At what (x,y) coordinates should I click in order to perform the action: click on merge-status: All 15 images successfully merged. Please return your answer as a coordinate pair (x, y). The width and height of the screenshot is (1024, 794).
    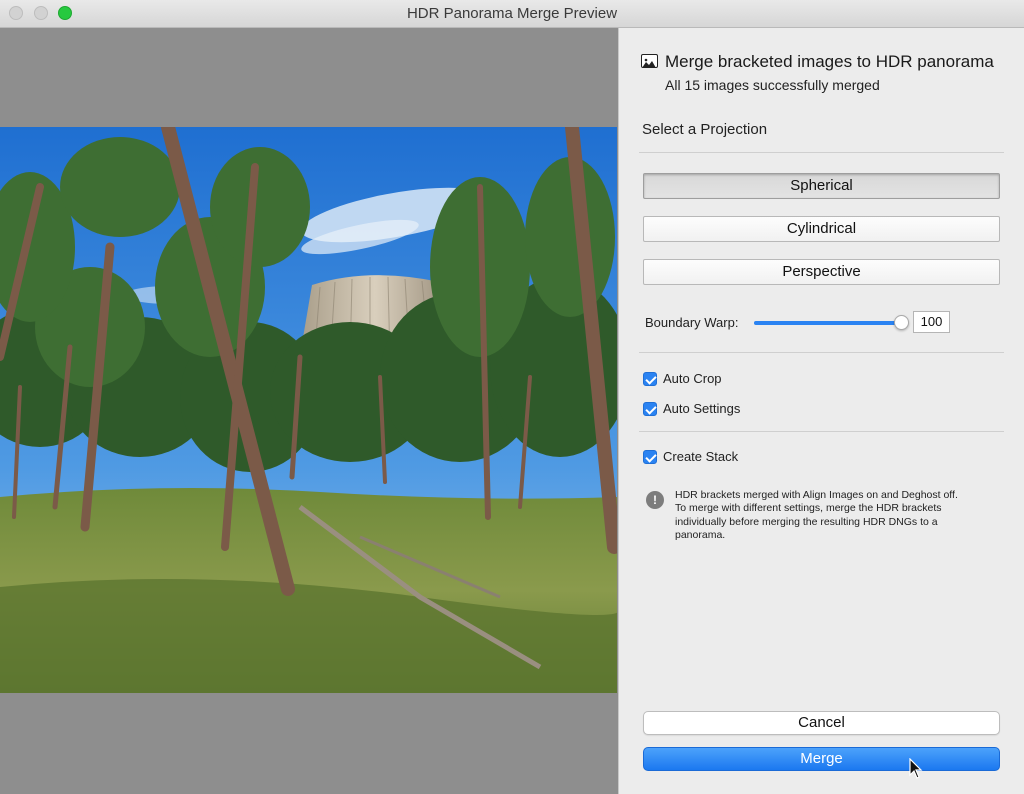
    Looking at the image, I should click on (772, 85).